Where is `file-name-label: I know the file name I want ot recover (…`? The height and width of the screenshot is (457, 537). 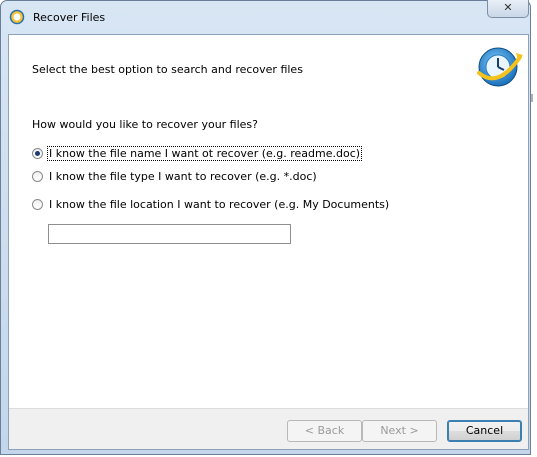 file-name-label: I know the file name I want ot recover (… is located at coordinates (204, 153).